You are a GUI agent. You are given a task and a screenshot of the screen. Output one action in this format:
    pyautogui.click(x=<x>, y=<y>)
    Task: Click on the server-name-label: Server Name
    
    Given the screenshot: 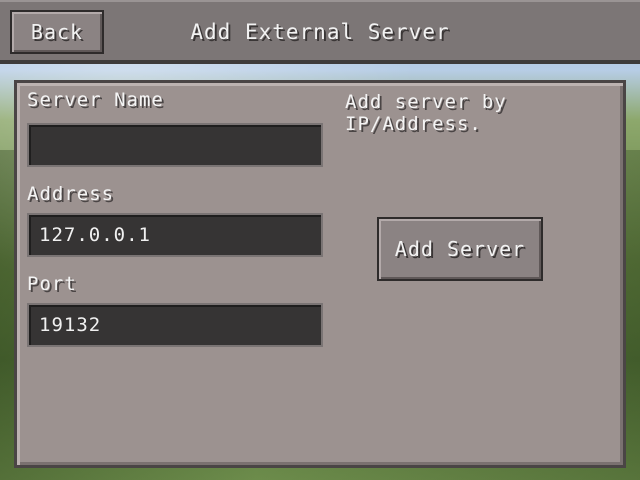 What is the action you would take?
    pyautogui.click(x=95, y=100)
    